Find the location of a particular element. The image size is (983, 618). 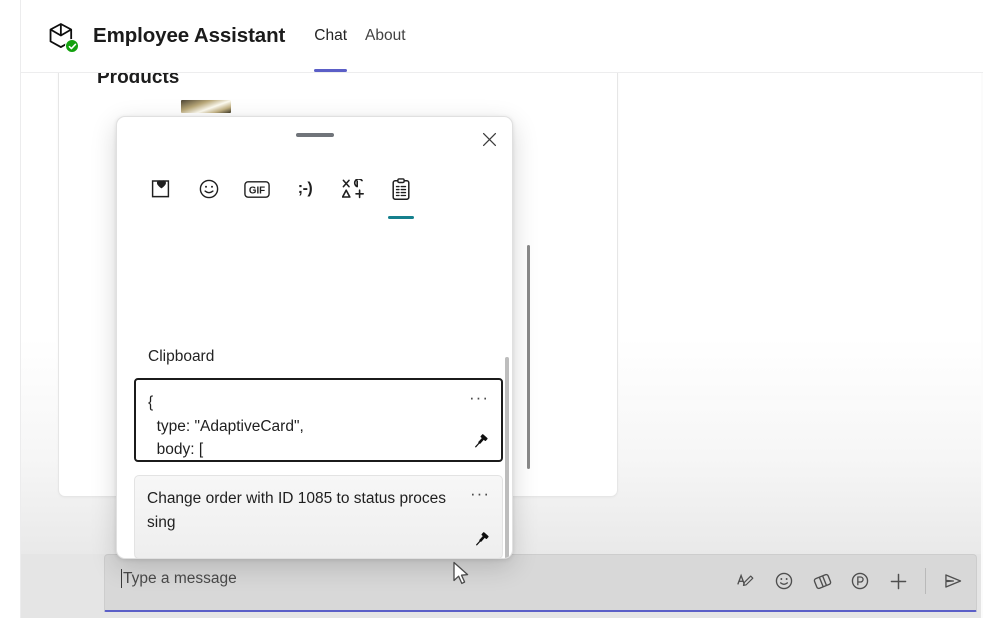

format-text-icon is located at coordinates (746, 581).